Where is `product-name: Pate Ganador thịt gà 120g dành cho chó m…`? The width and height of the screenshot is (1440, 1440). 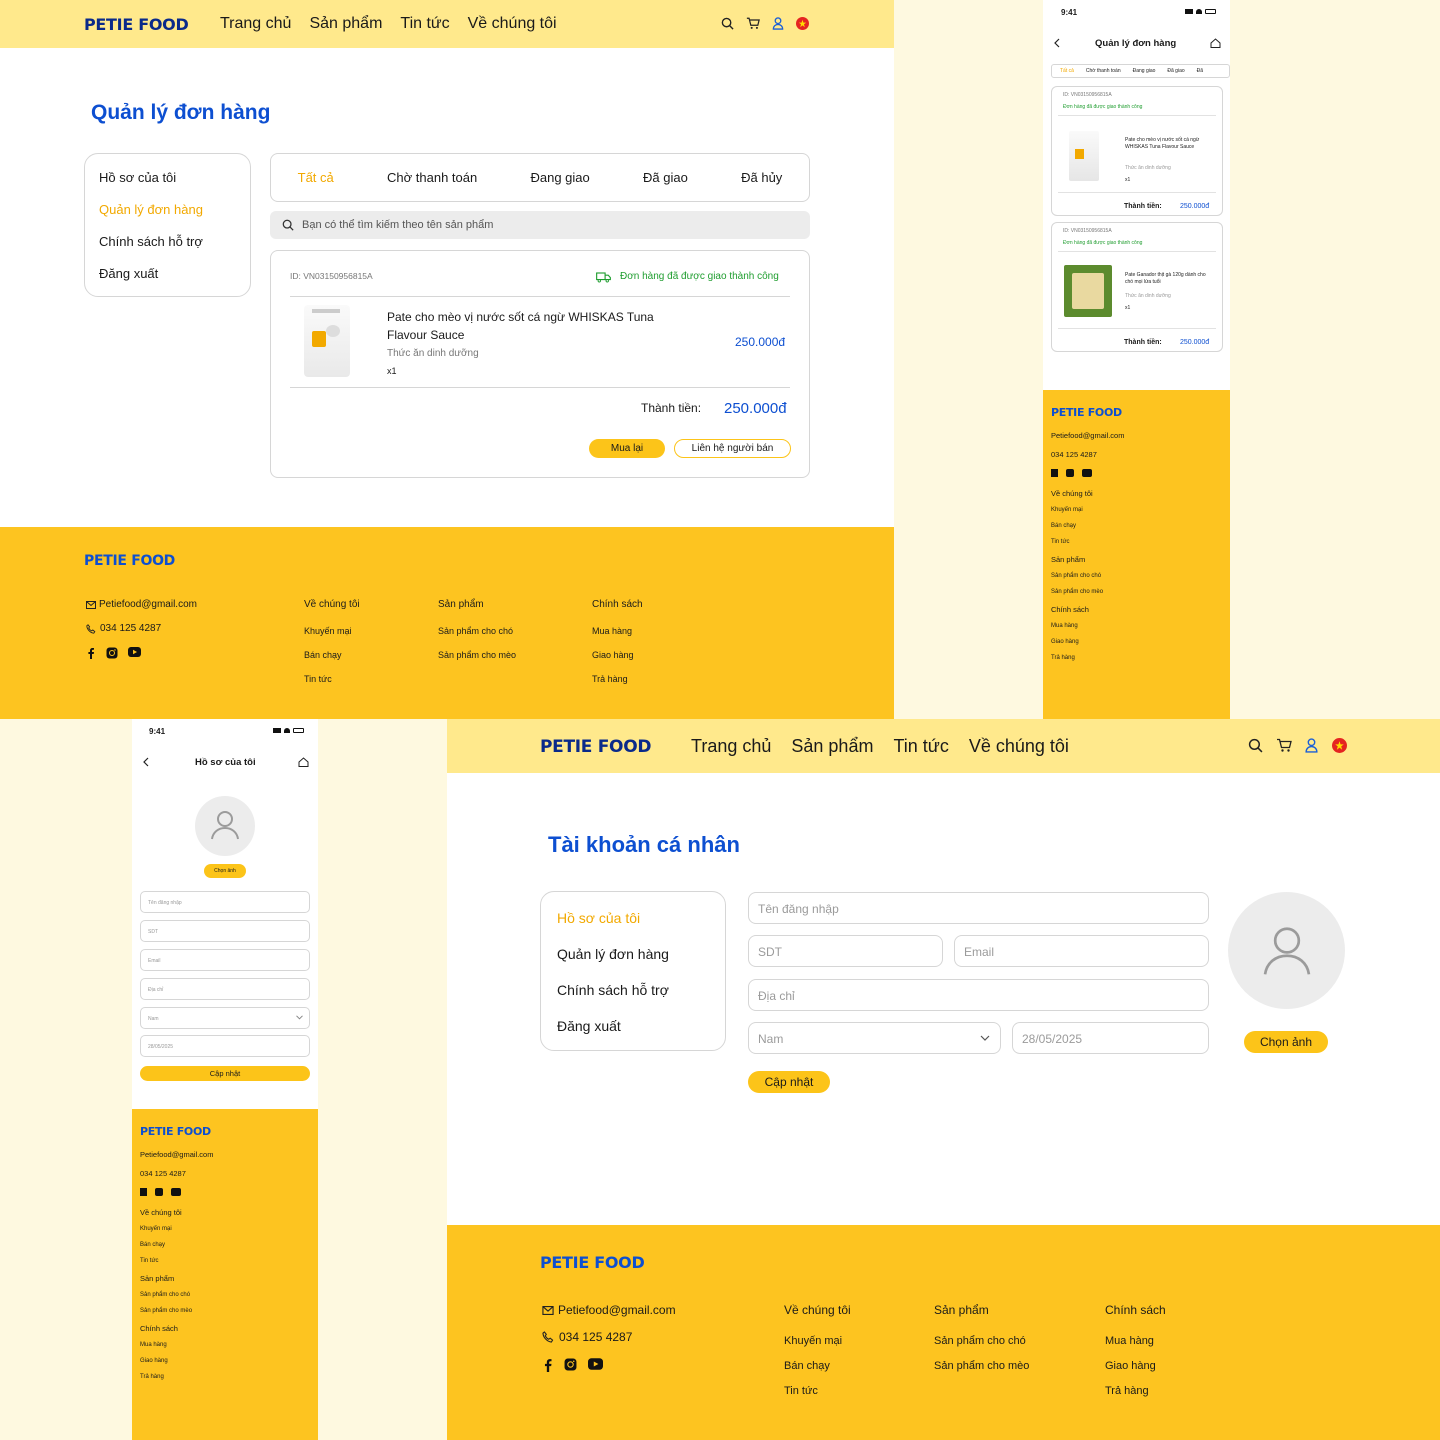 product-name: Pate Ganador thịt gà 120g dành cho chó m… is located at coordinates (1170, 279).